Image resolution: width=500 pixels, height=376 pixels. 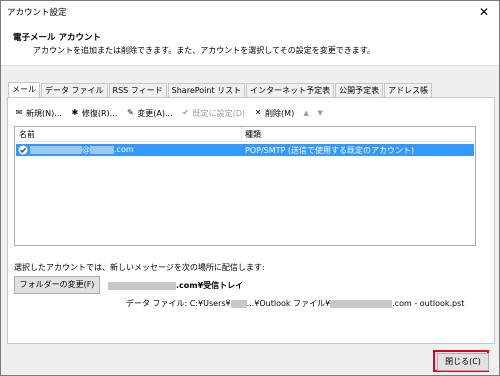 I want to click on folder-path-suffix: .com¥受信トレイ, so click(x=210, y=285).